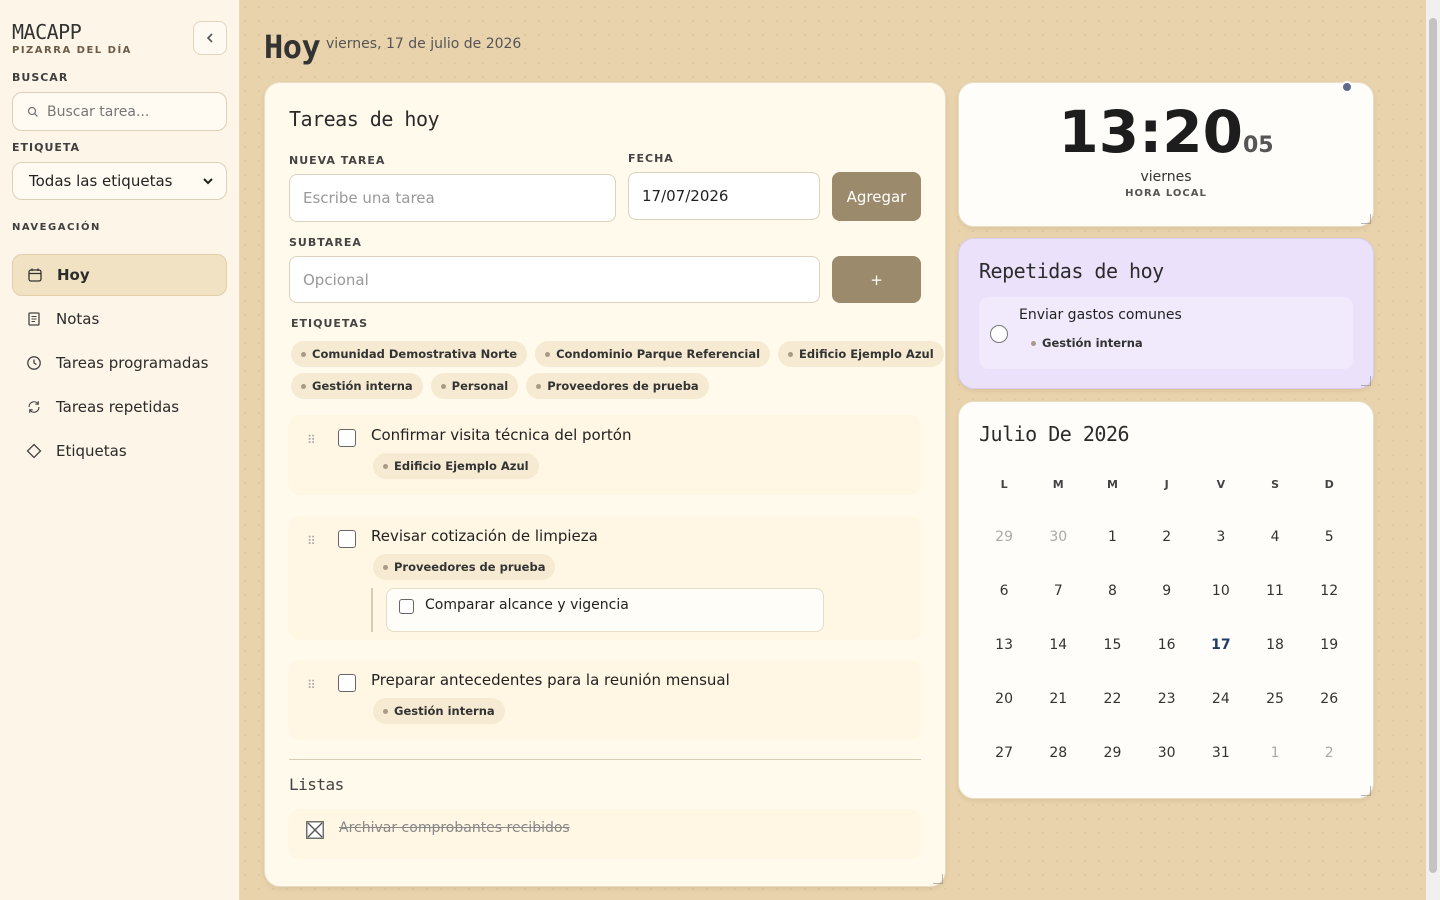  I want to click on calendar-day: 6, so click(1004, 591).